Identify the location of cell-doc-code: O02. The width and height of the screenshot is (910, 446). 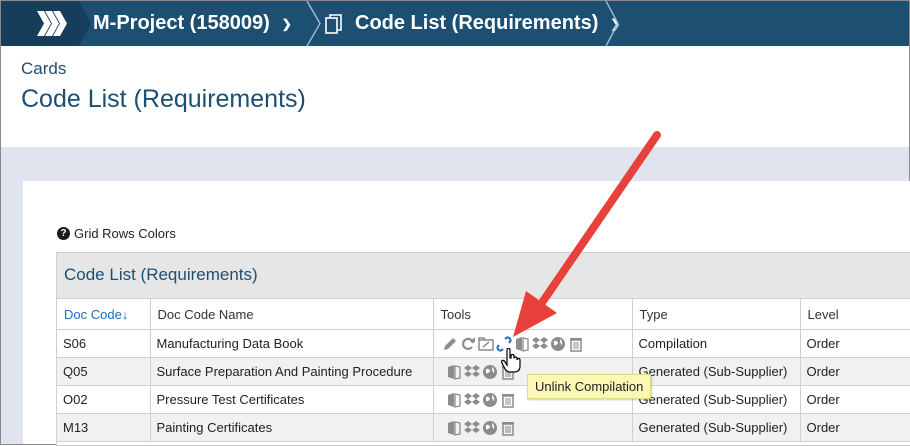
(104, 399).